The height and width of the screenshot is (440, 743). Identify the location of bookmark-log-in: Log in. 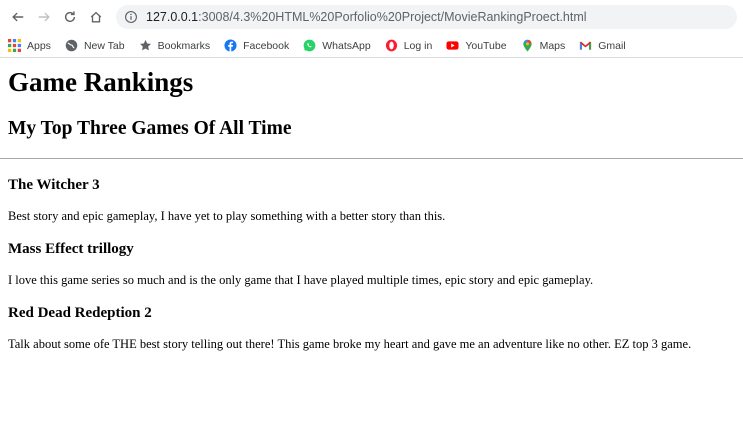
(409, 45).